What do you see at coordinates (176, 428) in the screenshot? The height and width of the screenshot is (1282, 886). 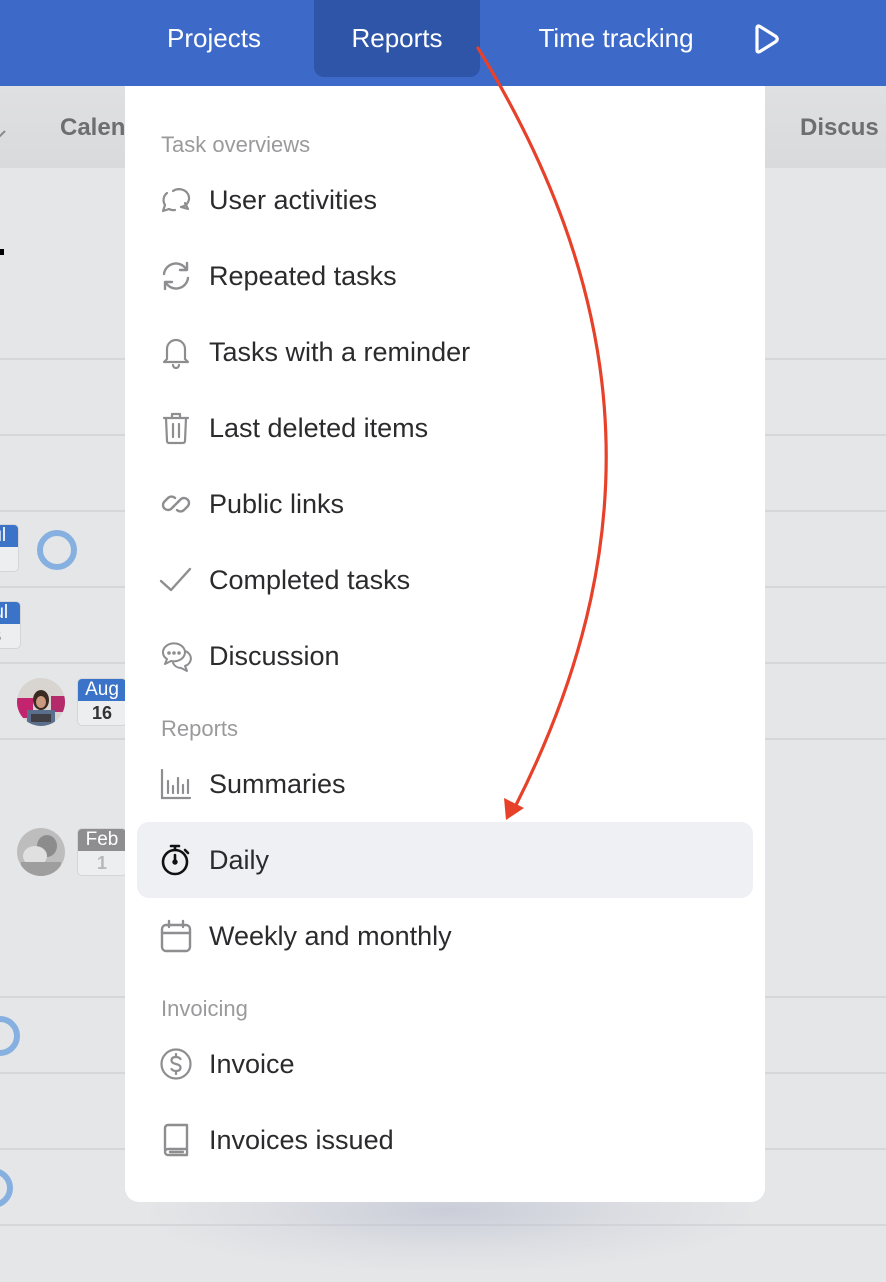 I see `trash-icon` at bounding box center [176, 428].